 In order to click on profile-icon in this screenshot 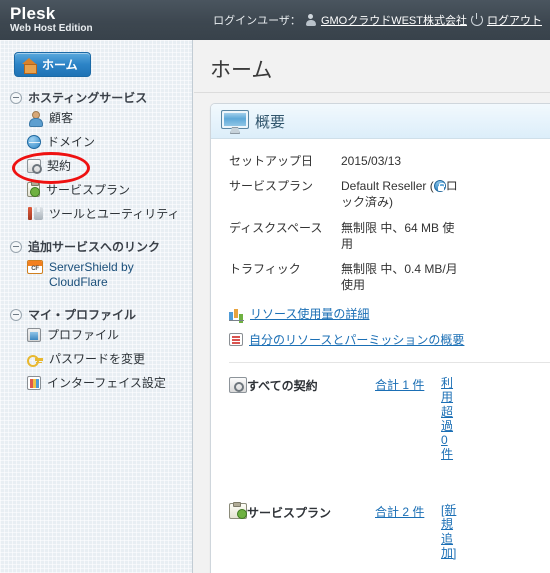, I will do `click(34, 335)`.